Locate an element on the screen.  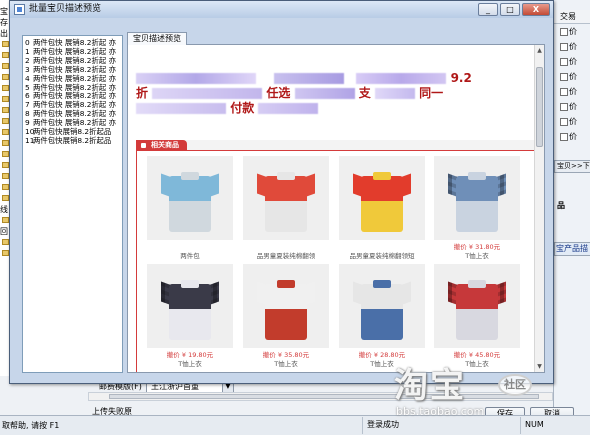
list-item: 9 两件包快 展销8.2折起 亦 is located at coordinates (70, 122).